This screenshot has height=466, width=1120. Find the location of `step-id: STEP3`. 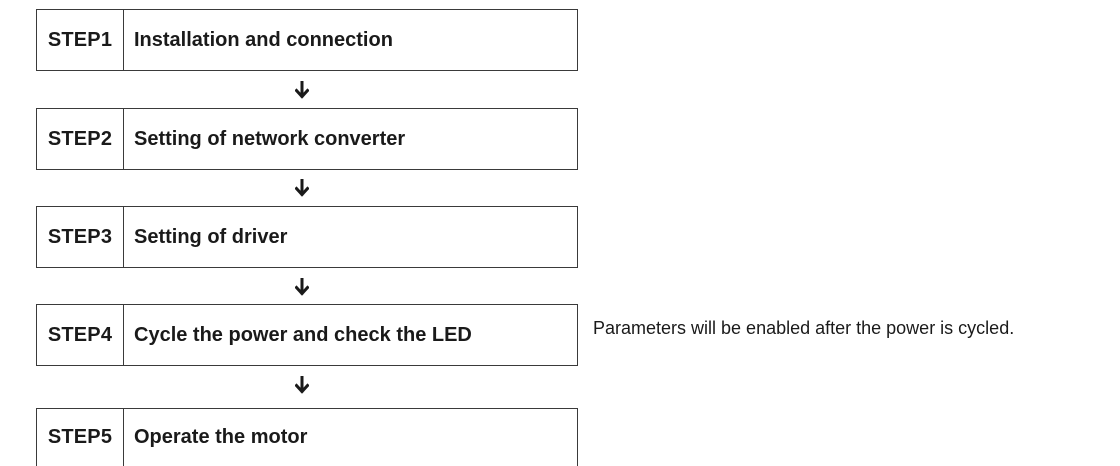

step-id: STEP3 is located at coordinates (80, 237).